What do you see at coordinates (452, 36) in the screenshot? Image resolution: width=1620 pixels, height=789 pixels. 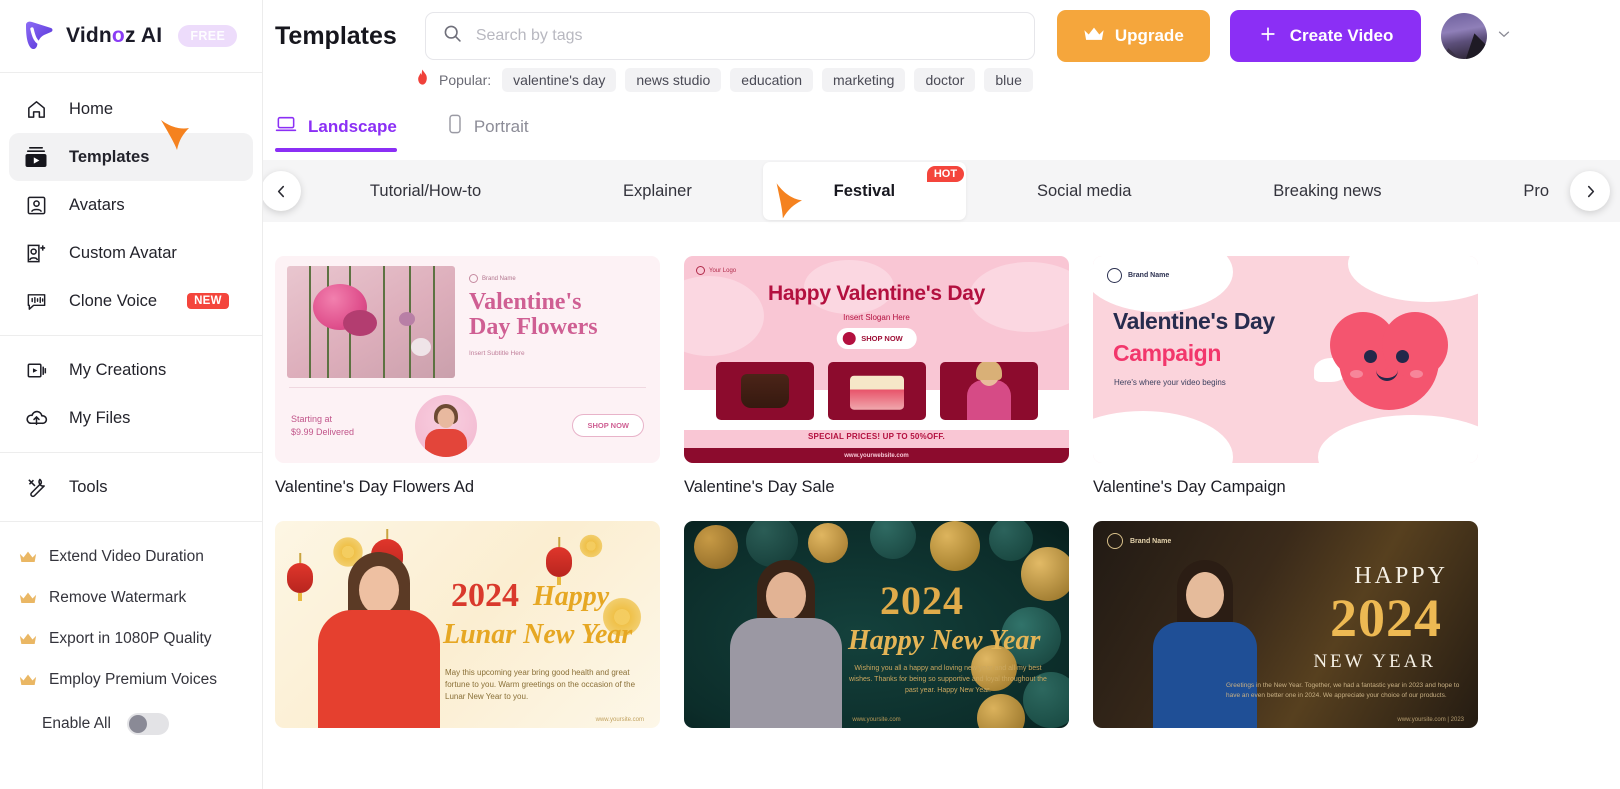 I see `search-icon` at bounding box center [452, 36].